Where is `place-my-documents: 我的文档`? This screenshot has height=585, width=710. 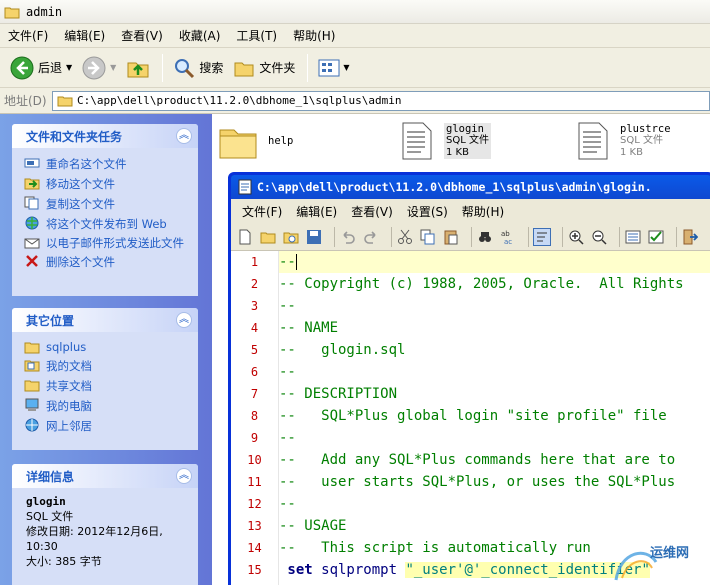
place-my-documents: 我的文档 is located at coordinates (111, 366).